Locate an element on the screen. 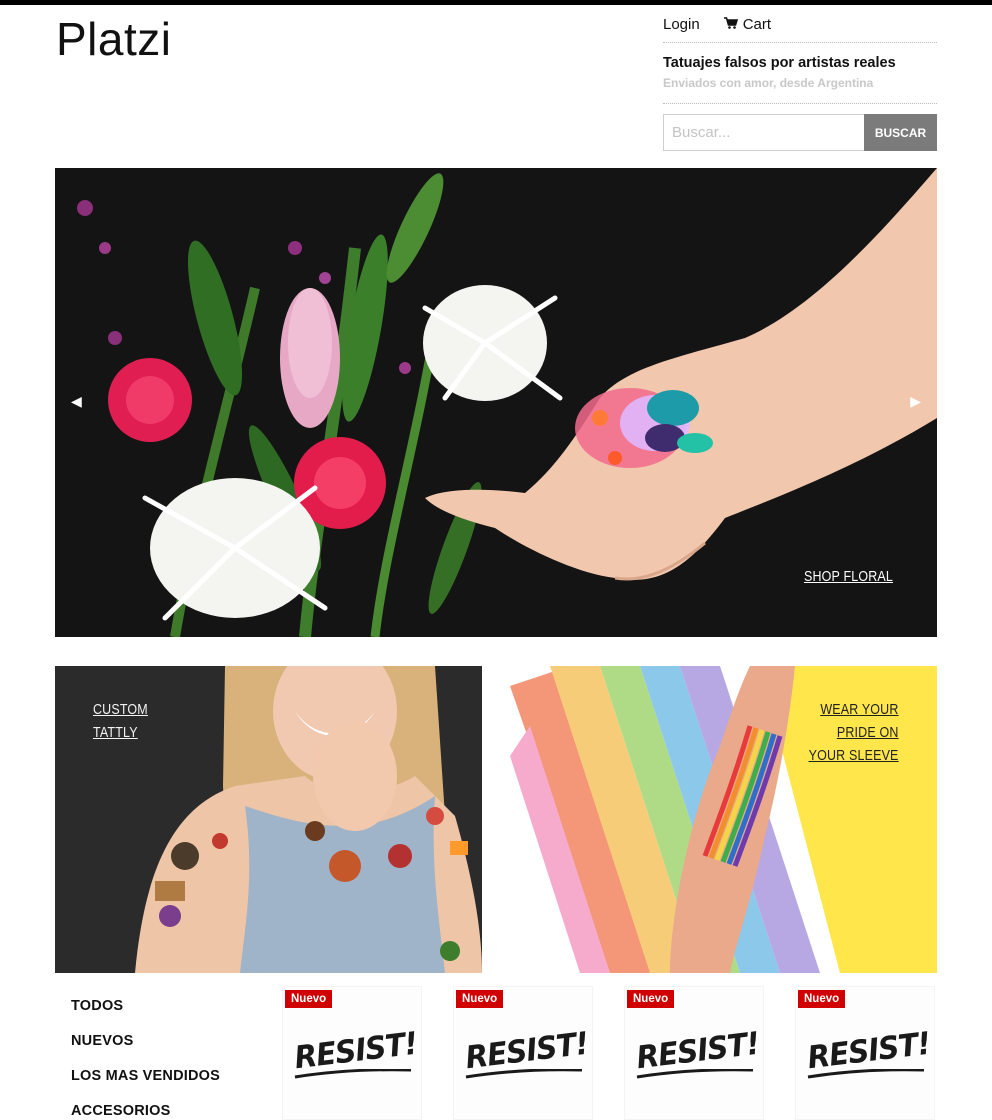 This screenshot has width=992, height=1120. pride-banner: WEAR YOUR PRIDE ON YOUR SLEEVE is located at coordinates (723, 819).